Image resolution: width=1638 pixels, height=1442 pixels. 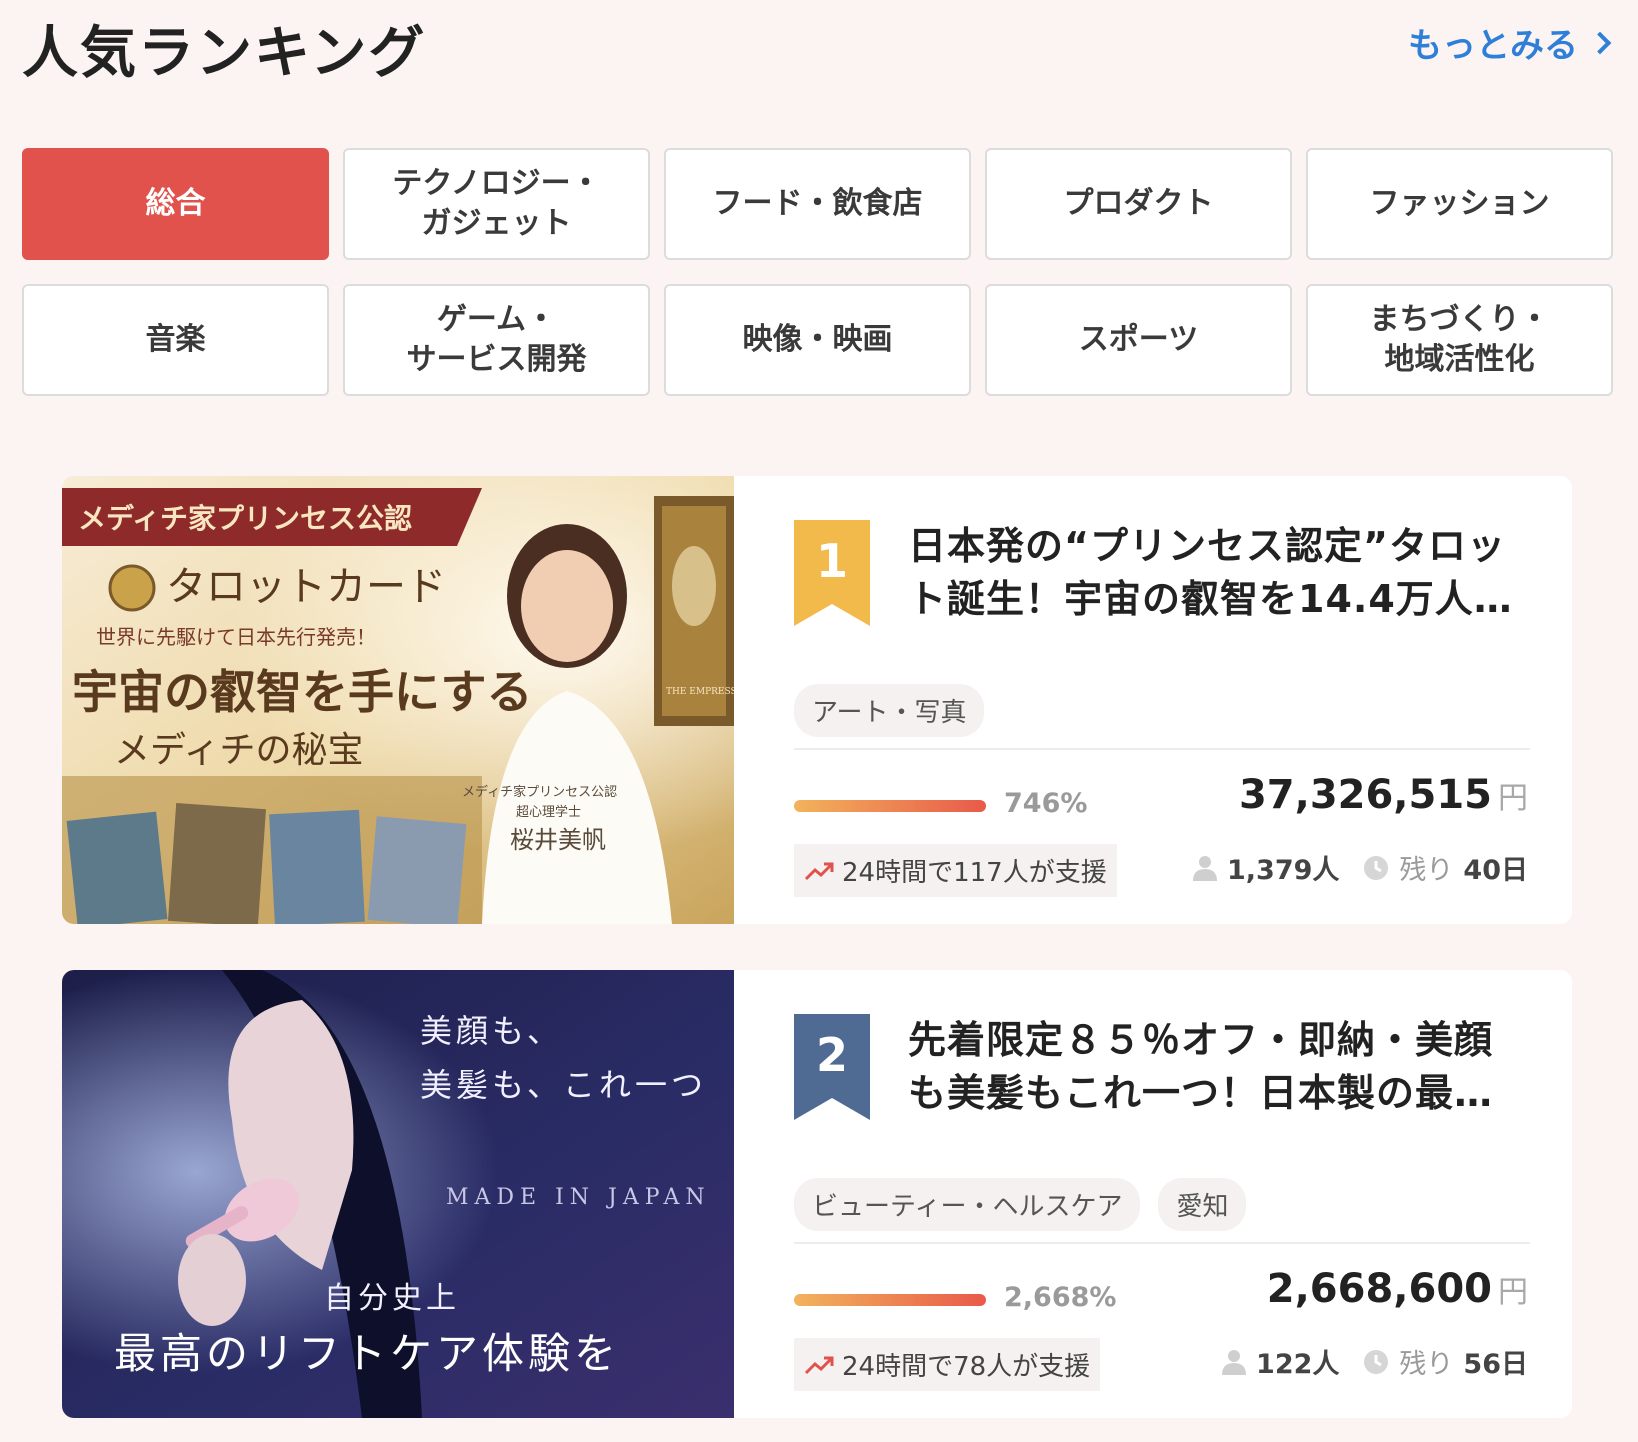 What do you see at coordinates (1493, 46) in the screenshot?
I see `see-more-label: もっとみる` at bounding box center [1493, 46].